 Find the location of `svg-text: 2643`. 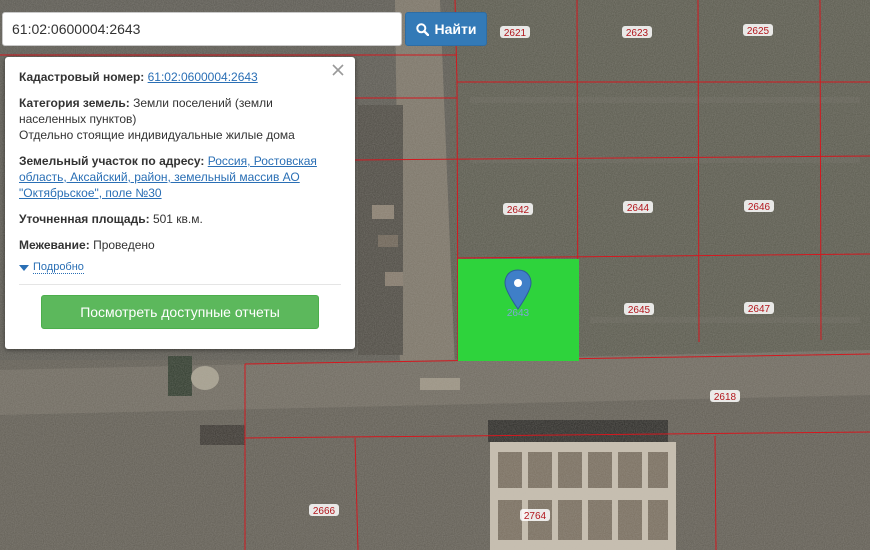

svg-text: 2643 is located at coordinates (518, 313).